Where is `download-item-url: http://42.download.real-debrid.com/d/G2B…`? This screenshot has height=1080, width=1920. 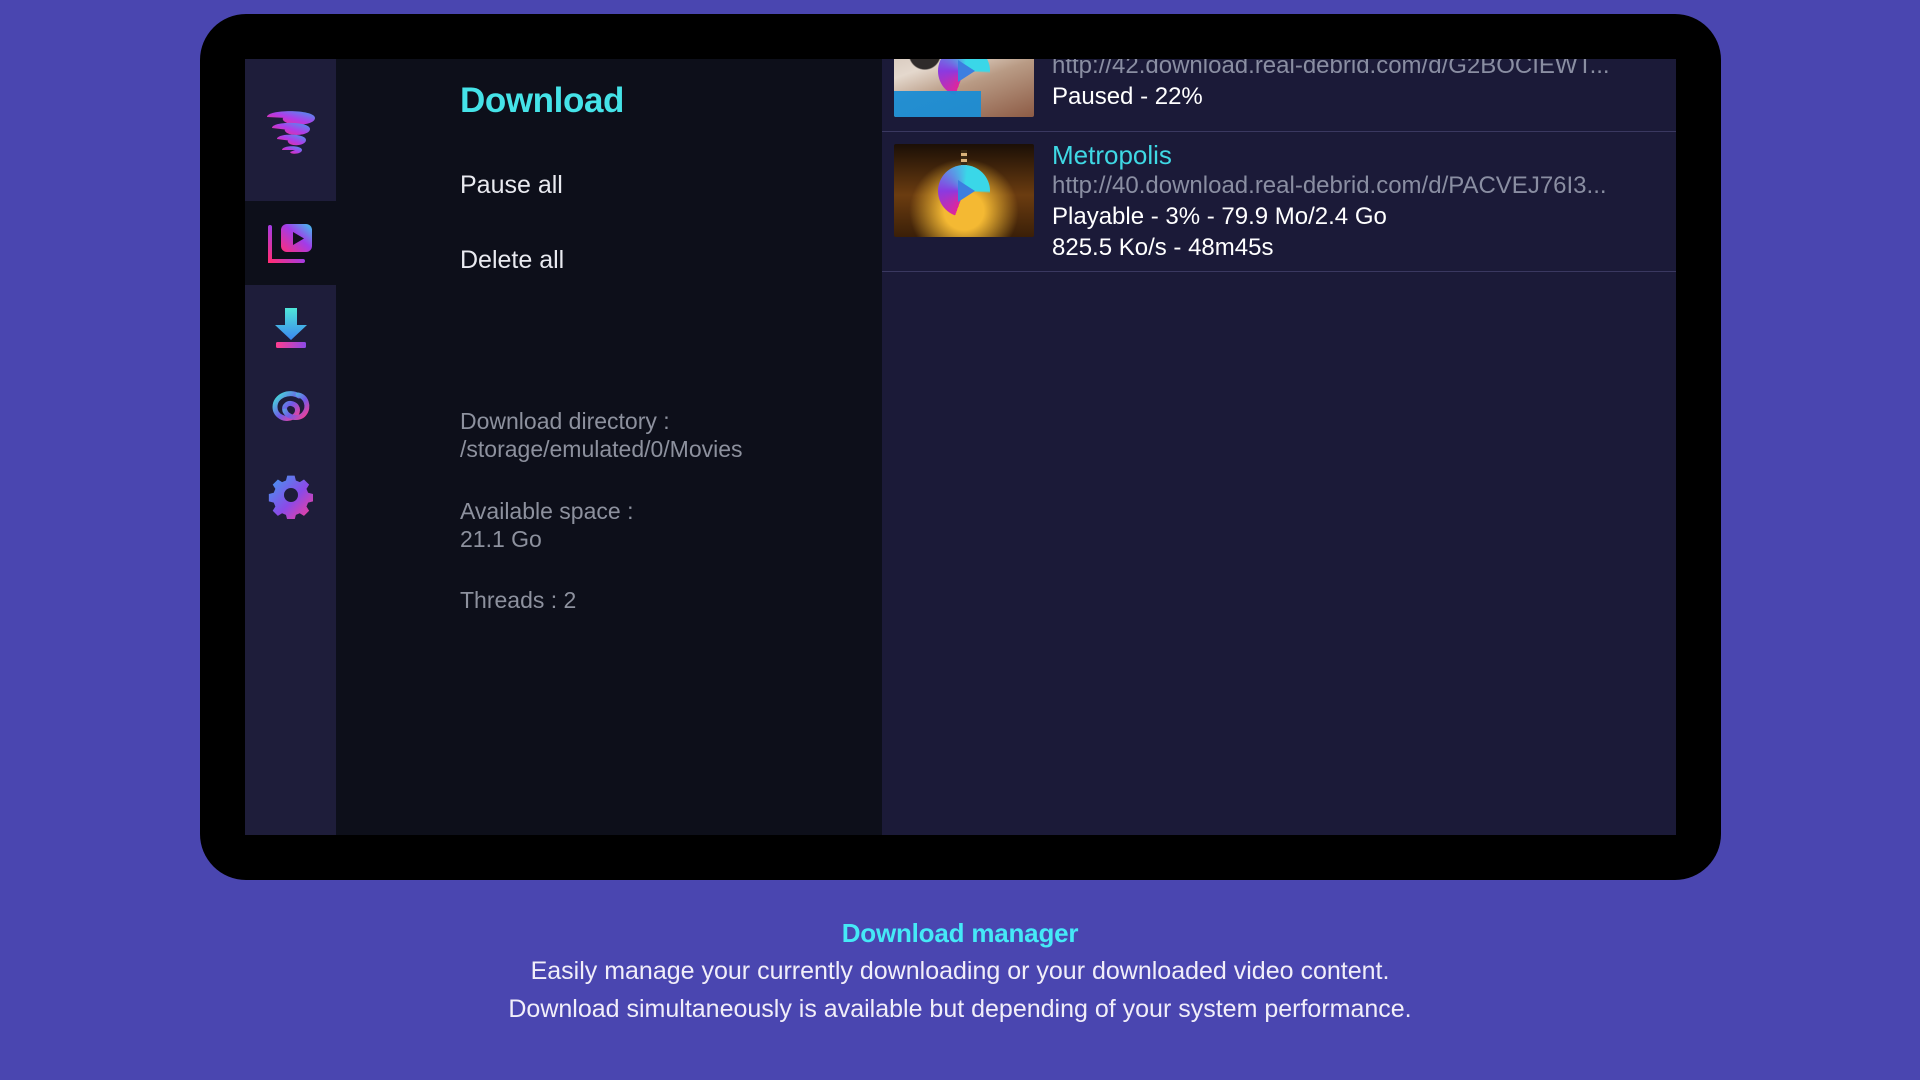 download-item-url: http://42.download.real-debrid.com/d/G2B… is located at coordinates (1331, 69).